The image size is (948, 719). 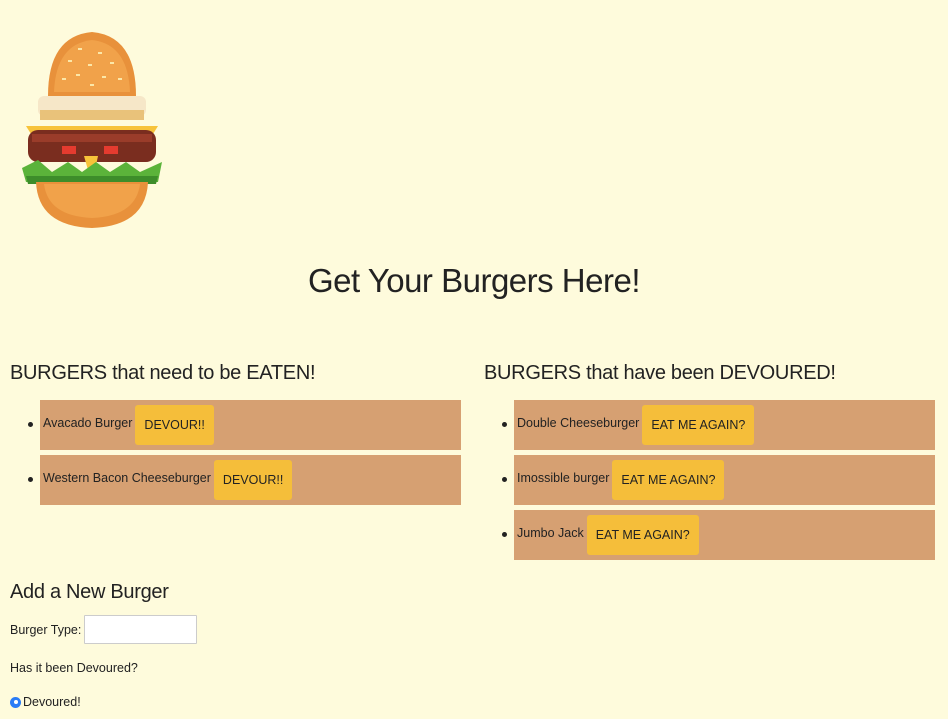 I want to click on list-item: Western Bacon Cheeseburger DEVOUR!!, so click(x=242, y=480).